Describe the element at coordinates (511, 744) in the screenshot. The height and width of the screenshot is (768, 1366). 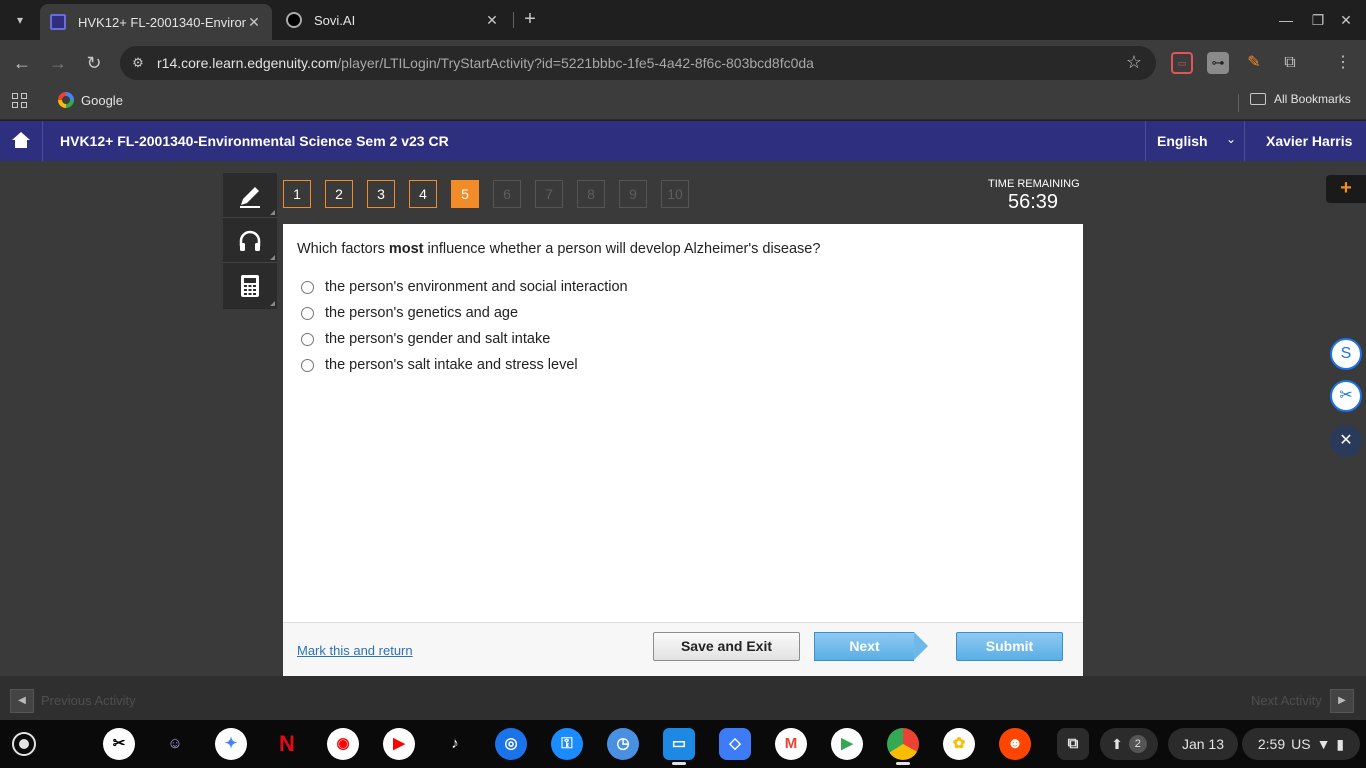
I see `circle-app-icon: ◎` at that location.